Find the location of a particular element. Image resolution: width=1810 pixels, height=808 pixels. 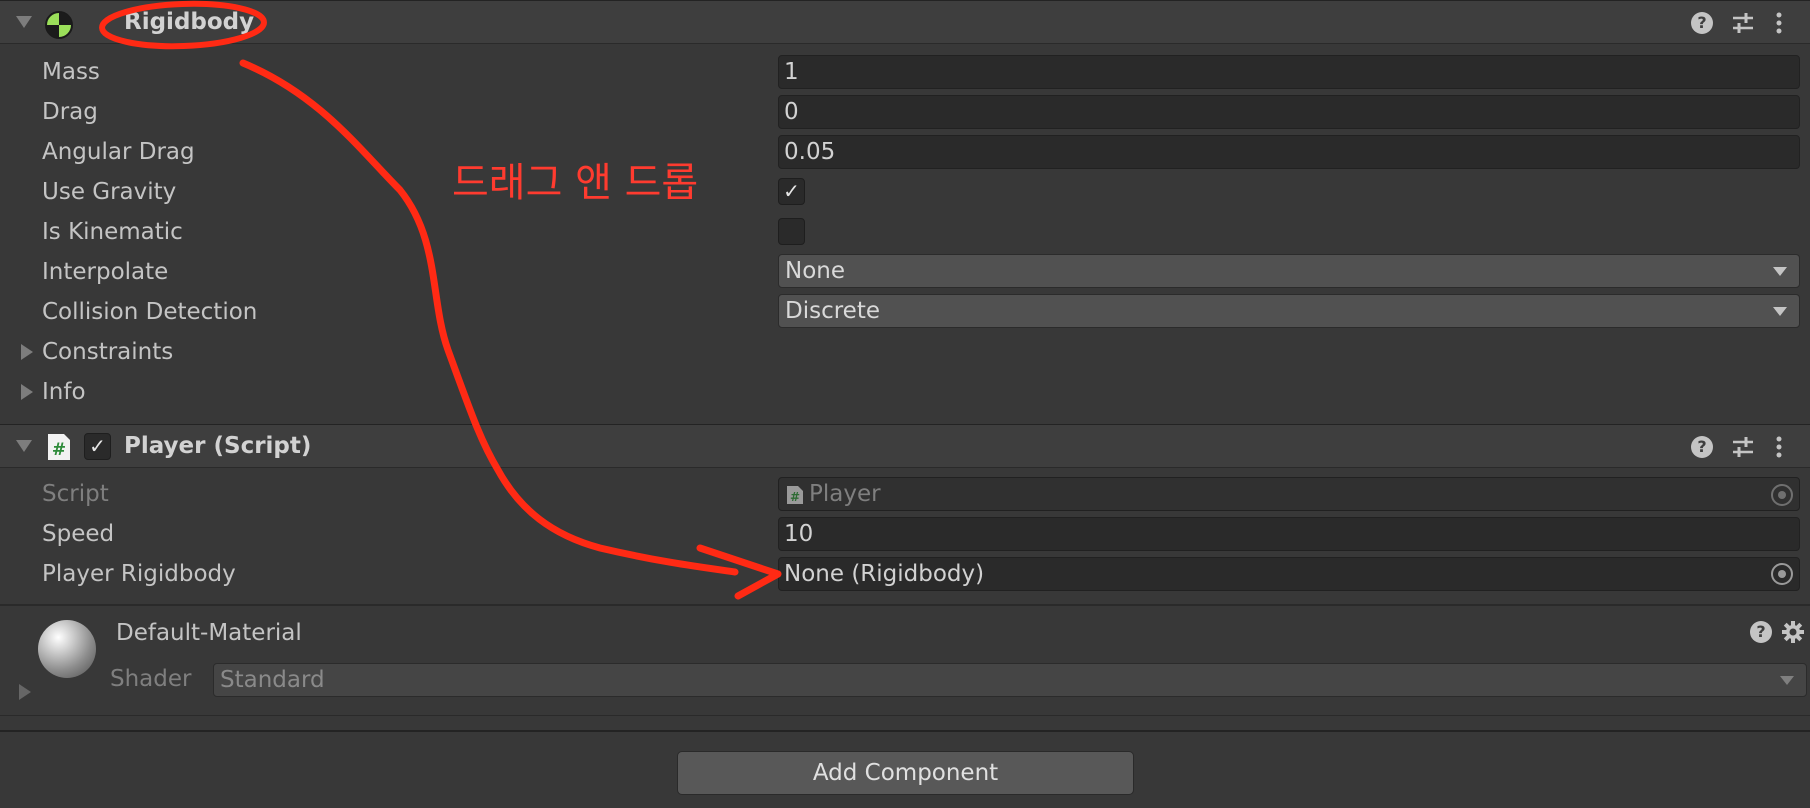

collision-detection-label: Collision Detection is located at coordinates (150, 312).